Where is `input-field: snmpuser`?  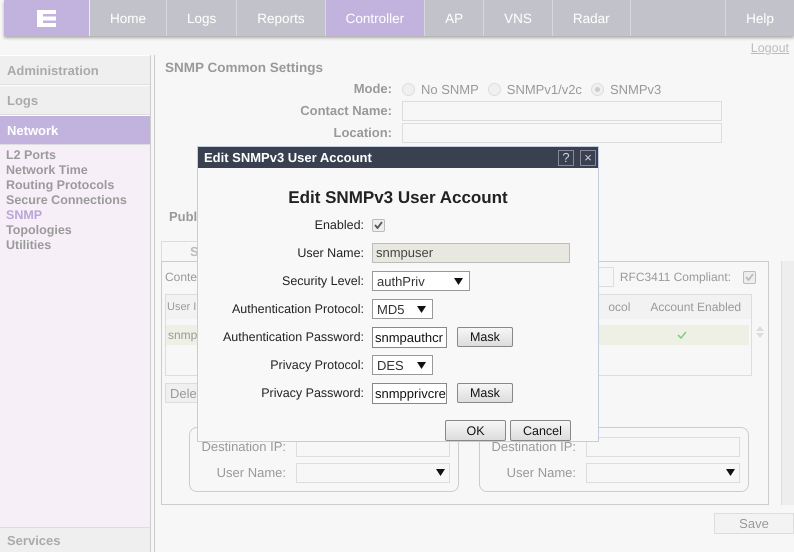 input-field: snmpuser is located at coordinates (471, 253).